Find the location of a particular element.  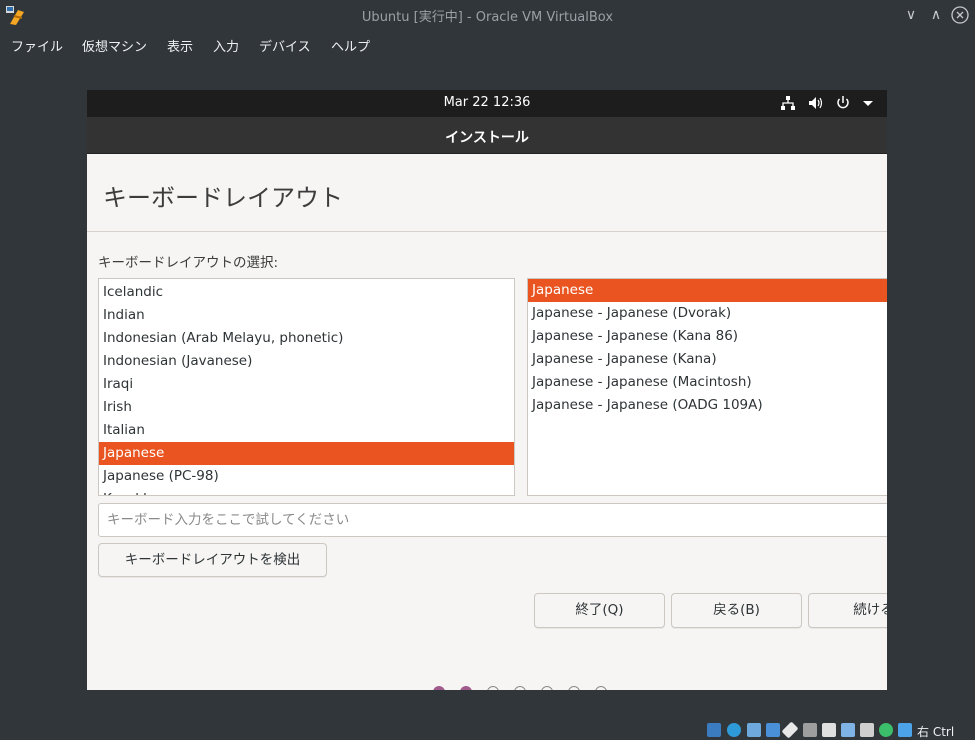

layout-item-japanese-selected: Japanese is located at coordinates (306, 453).